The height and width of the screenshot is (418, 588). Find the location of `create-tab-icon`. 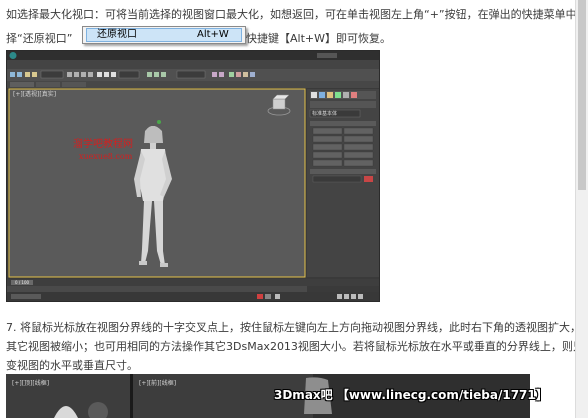

create-tab-icon is located at coordinates (314, 95).